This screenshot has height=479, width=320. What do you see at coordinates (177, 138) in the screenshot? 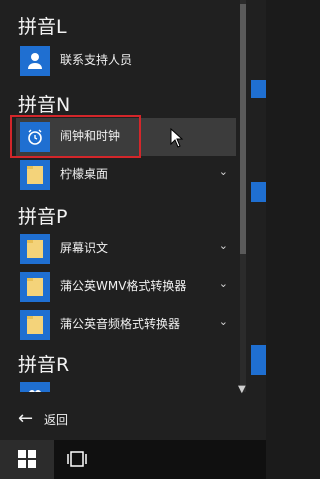
I see `mouse-cursor-icon` at bounding box center [177, 138].